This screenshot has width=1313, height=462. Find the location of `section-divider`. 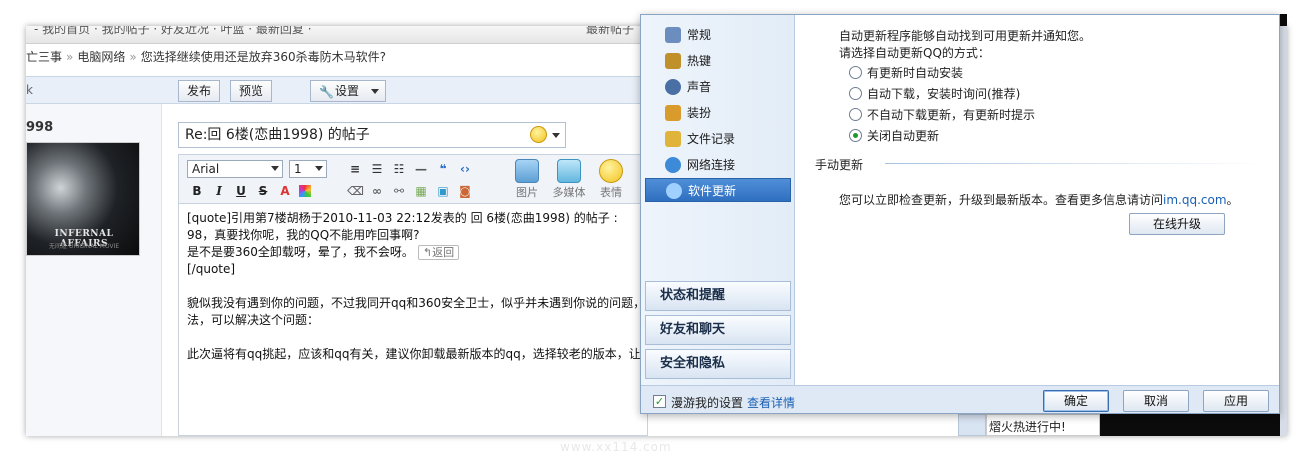

section-divider is located at coordinates (1075, 163).